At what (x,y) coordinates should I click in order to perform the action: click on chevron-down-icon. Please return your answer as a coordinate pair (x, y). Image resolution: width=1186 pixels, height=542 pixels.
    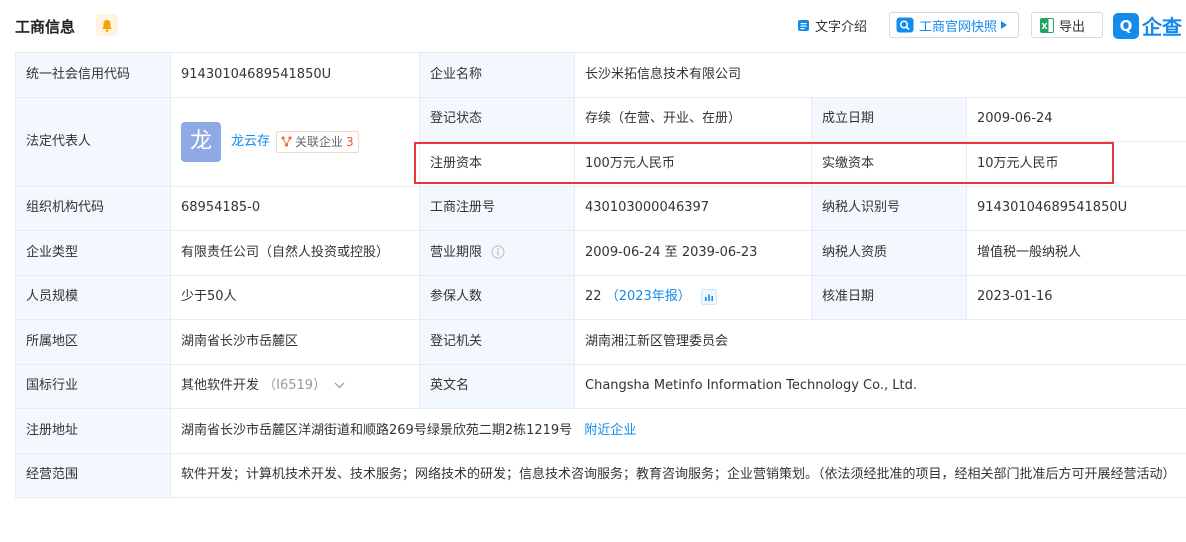
    Looking at the image, I should click on (339, 385).